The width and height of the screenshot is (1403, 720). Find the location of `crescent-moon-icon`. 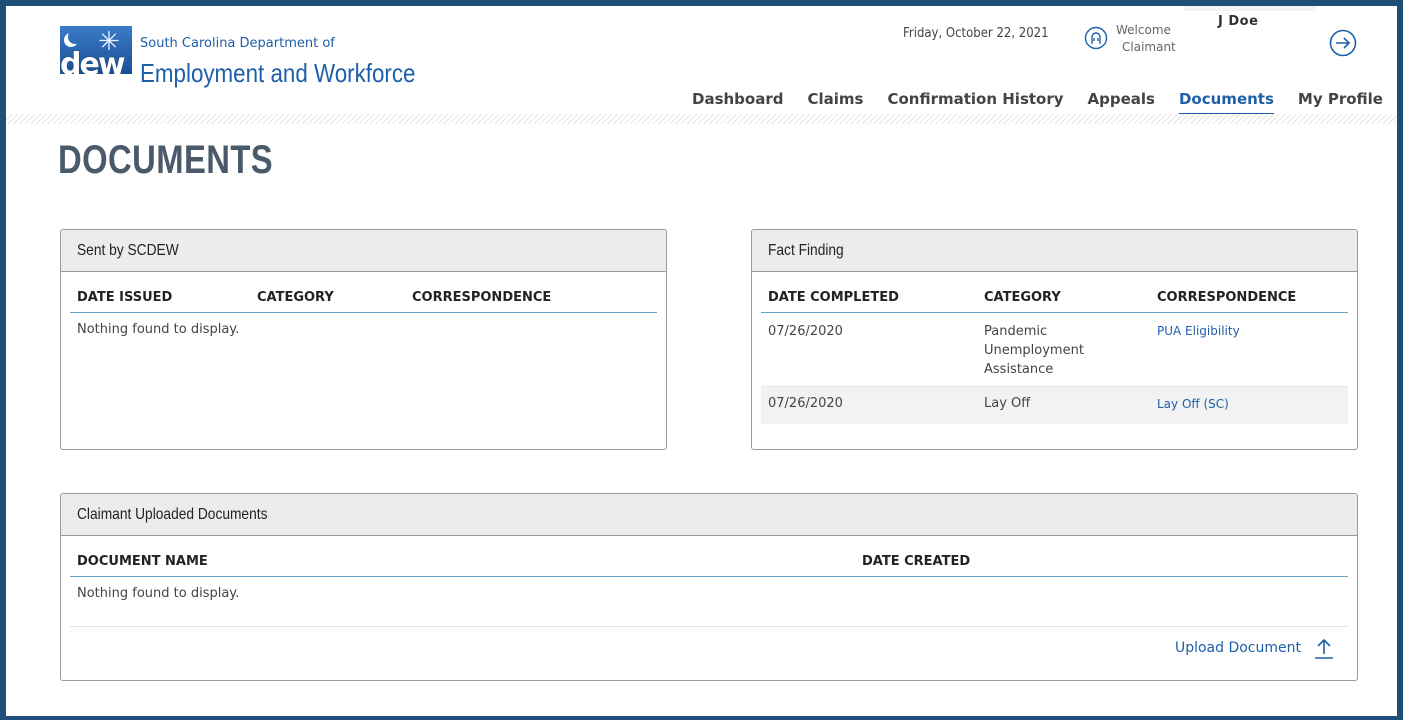

crescent-moon-icon is located at coordinates (75, 37).